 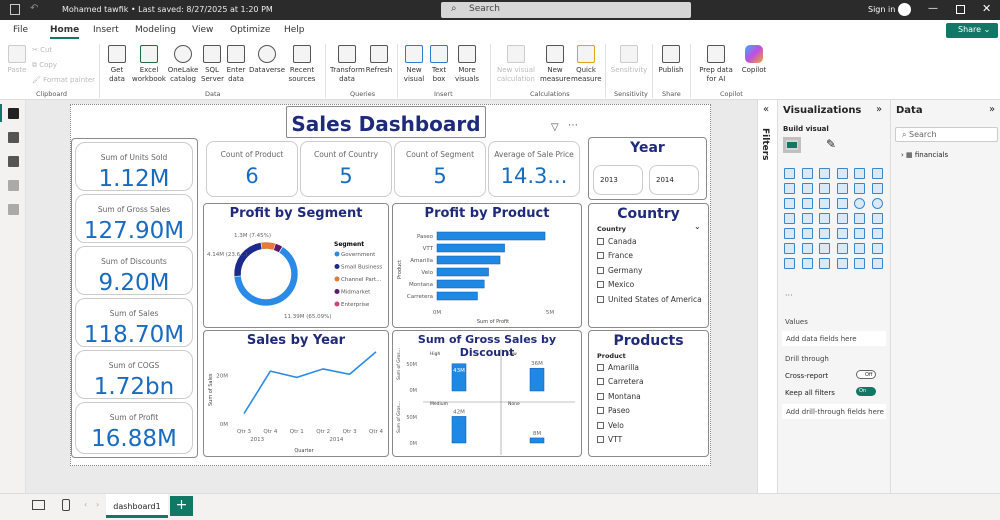 I want to click on filled-map-icon, so click(x=824, y=218).